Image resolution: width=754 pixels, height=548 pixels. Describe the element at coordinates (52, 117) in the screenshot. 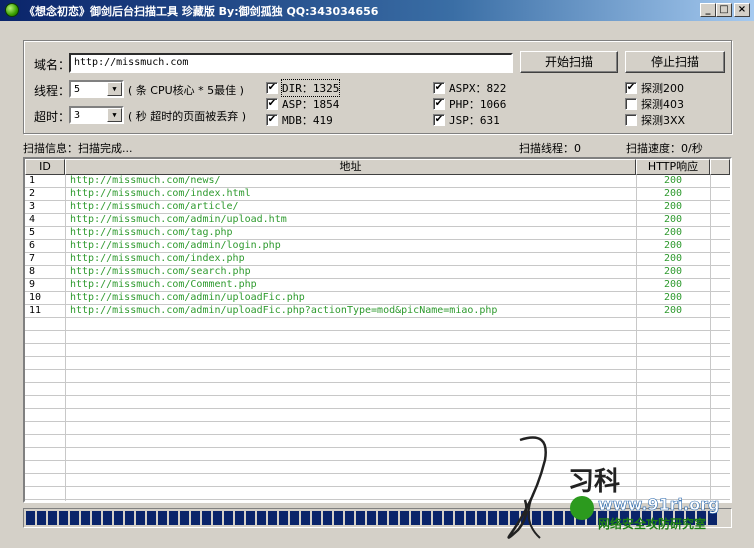

I see `timeout-label: 超时：` at that location.